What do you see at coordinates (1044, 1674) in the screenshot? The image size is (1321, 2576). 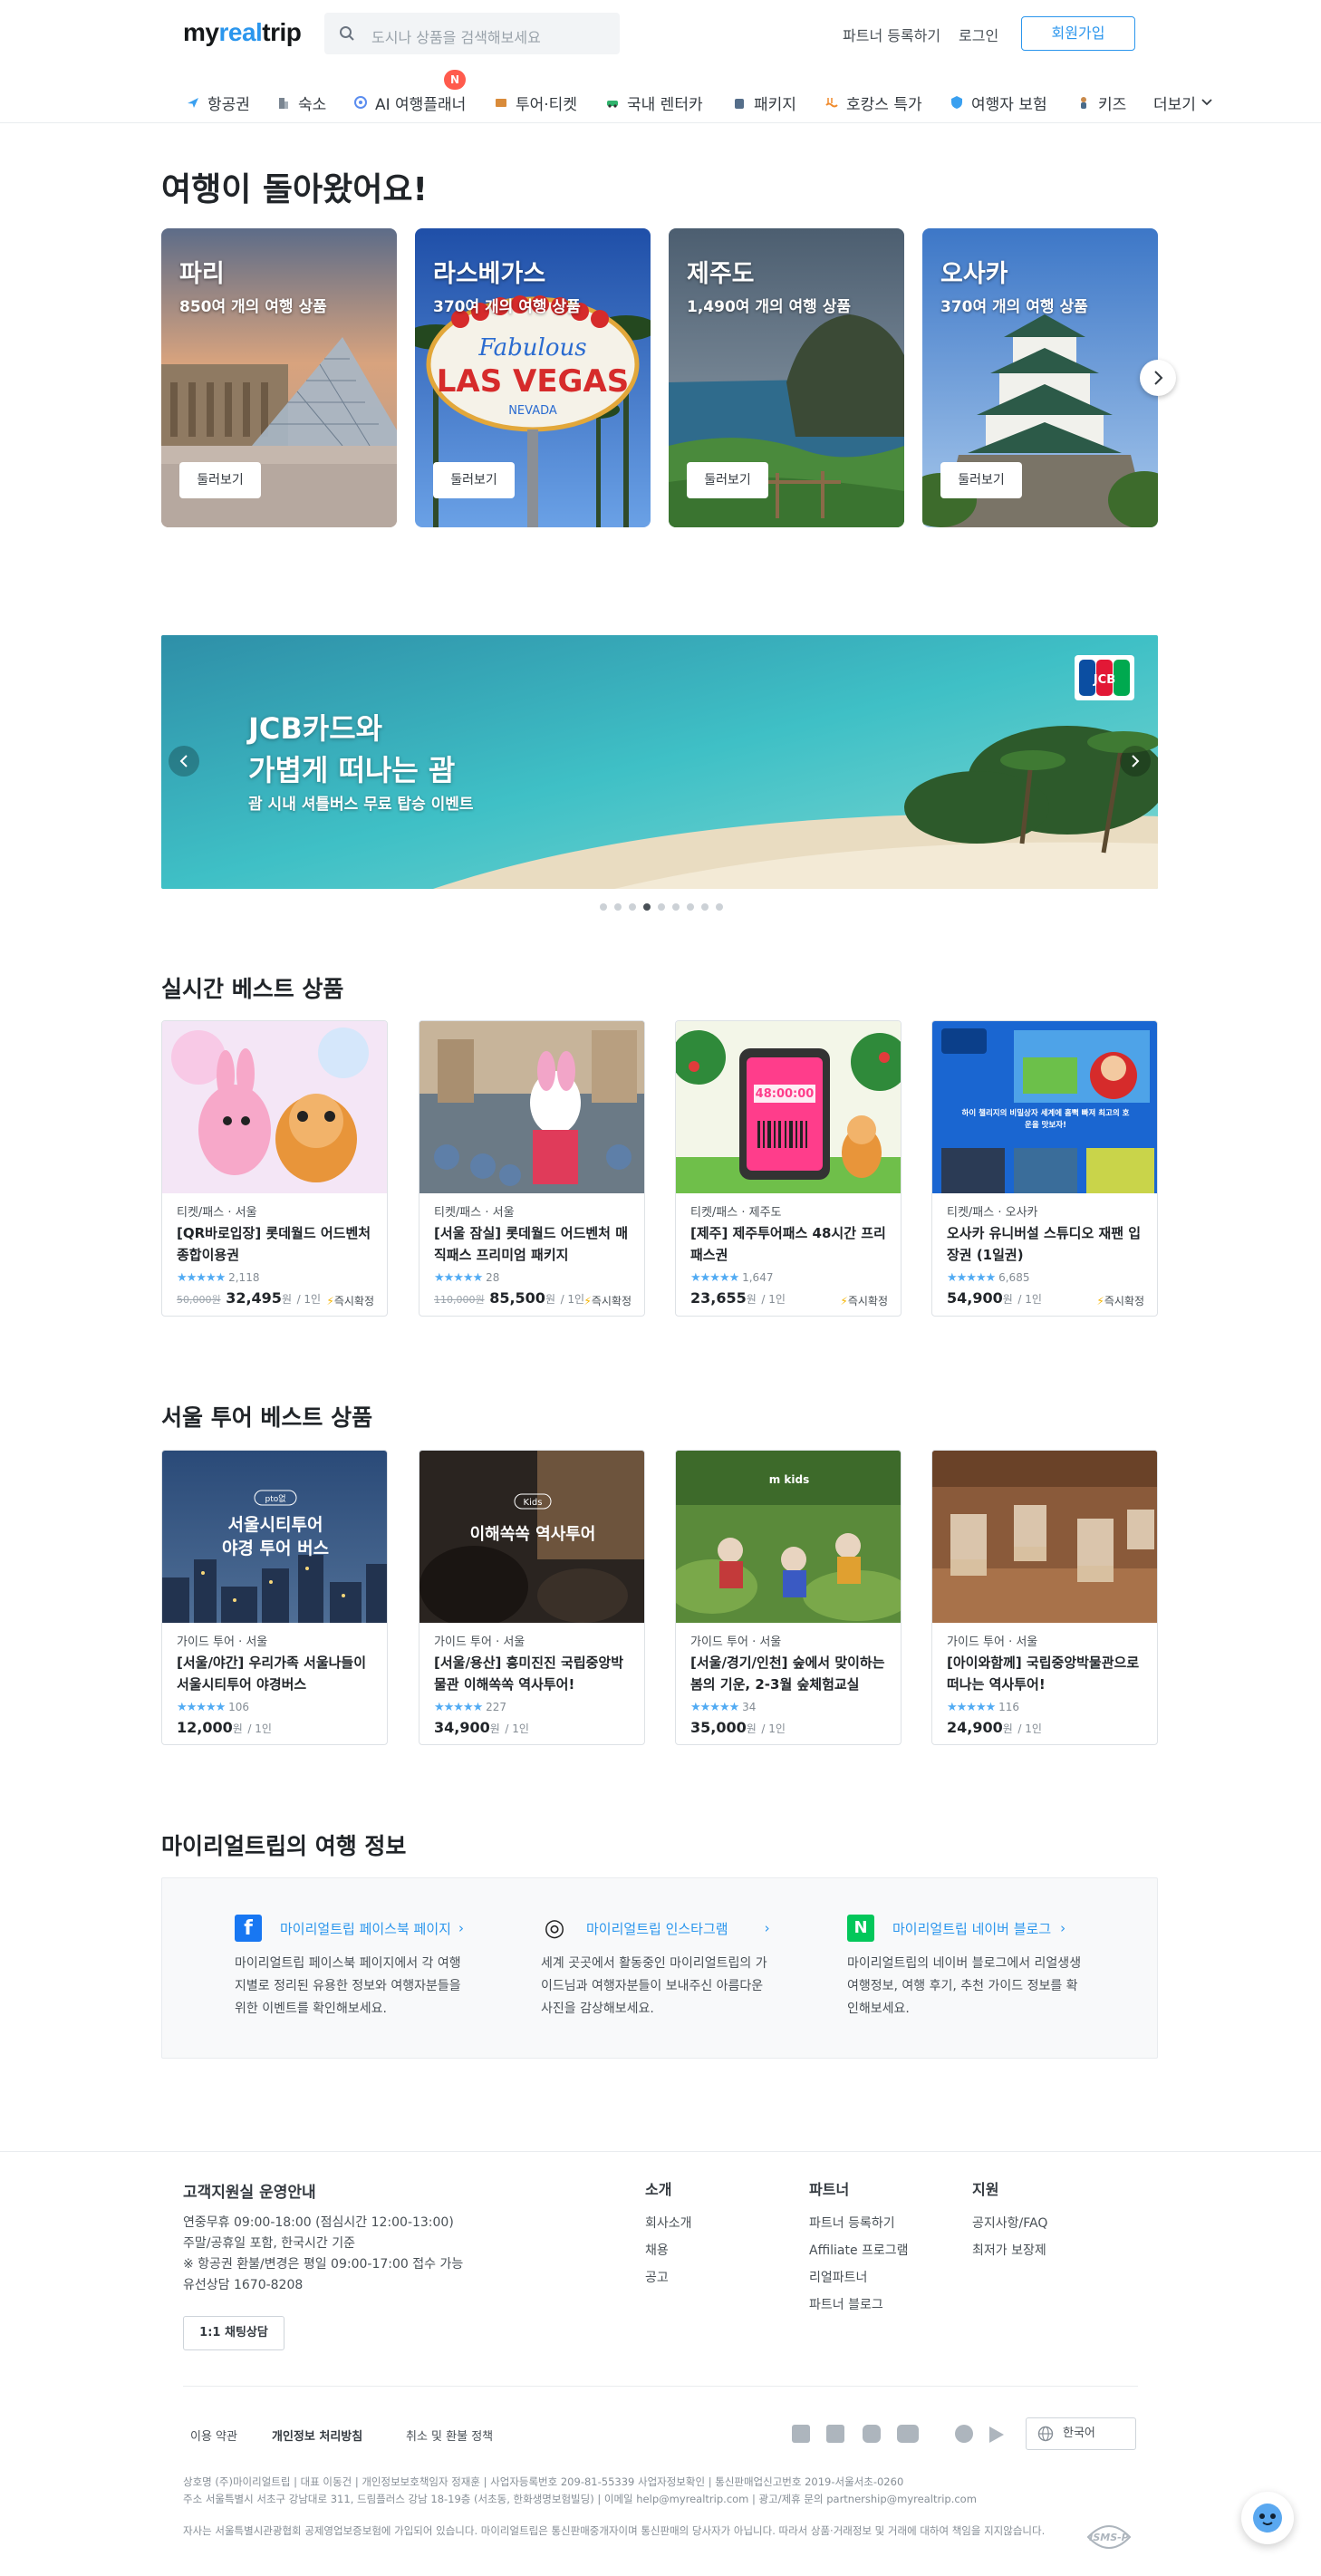 I see `product-title: [아이와함께] 국립중앙박물관으로 떠나는 역사투어!` at bounding box center [1044, 1674].